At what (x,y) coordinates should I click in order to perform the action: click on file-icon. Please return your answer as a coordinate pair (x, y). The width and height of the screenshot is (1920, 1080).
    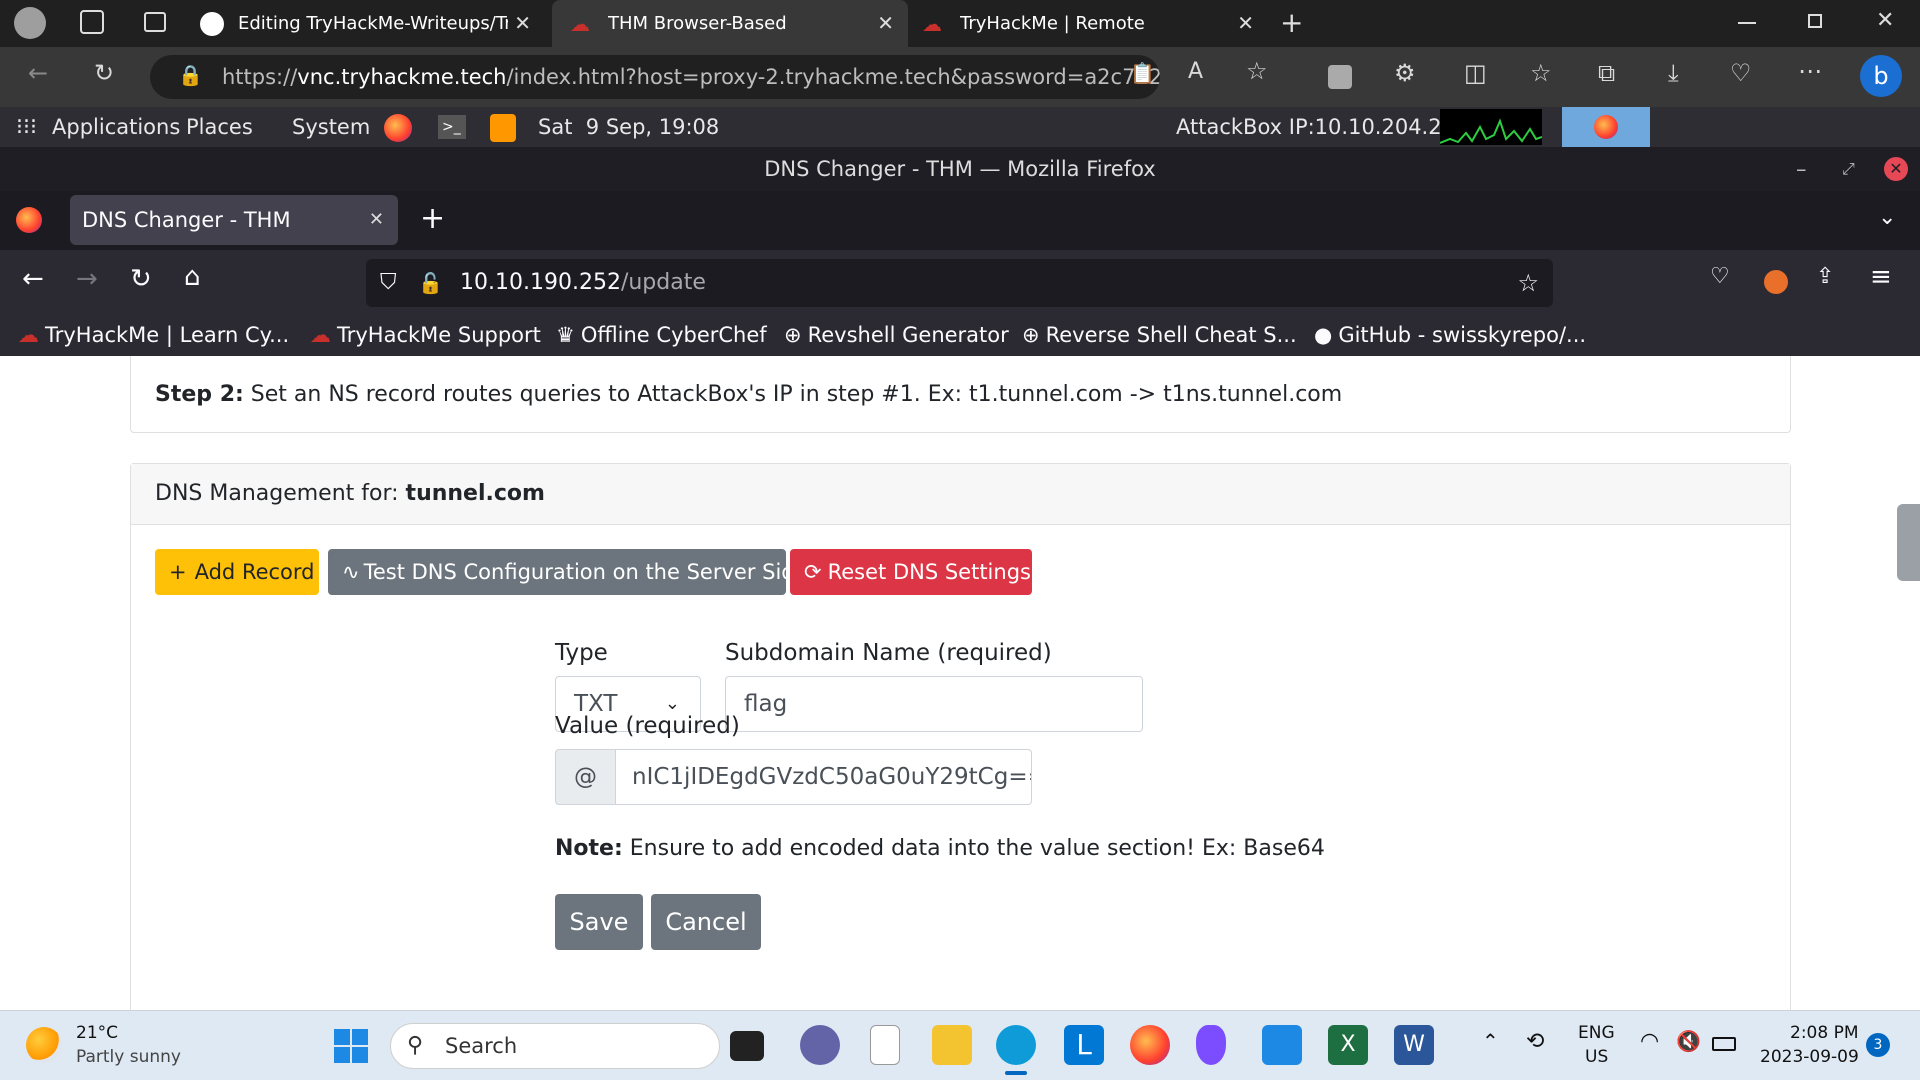
    Looking at the image, I should click on (885, 1045).